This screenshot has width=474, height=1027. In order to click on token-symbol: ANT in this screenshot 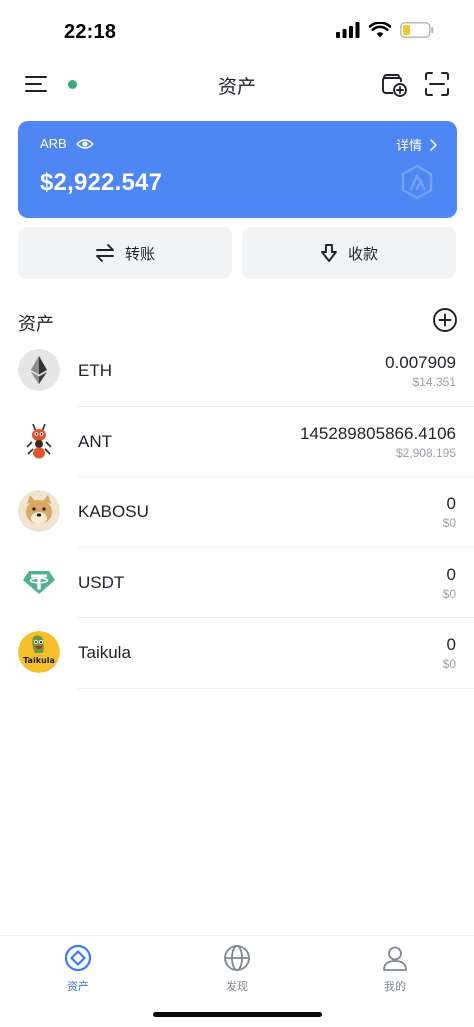, I will do `click(95, 441)`.